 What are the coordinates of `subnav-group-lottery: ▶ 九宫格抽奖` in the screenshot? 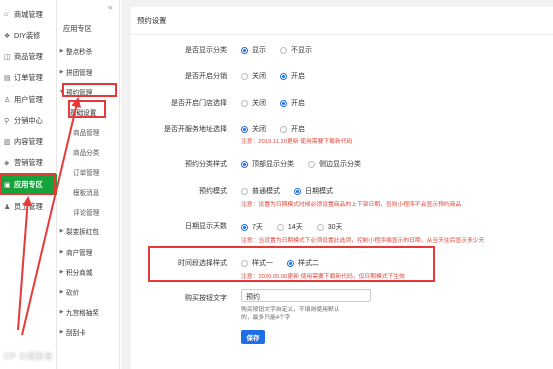 It's located at (88, 311).